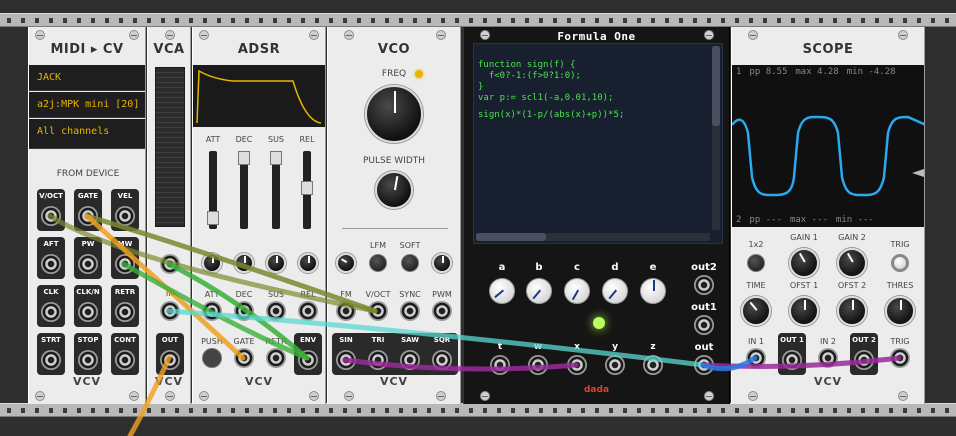 This screenshot has height=436, width=956. I want to click on input-label: DEC, so click(244, 294).